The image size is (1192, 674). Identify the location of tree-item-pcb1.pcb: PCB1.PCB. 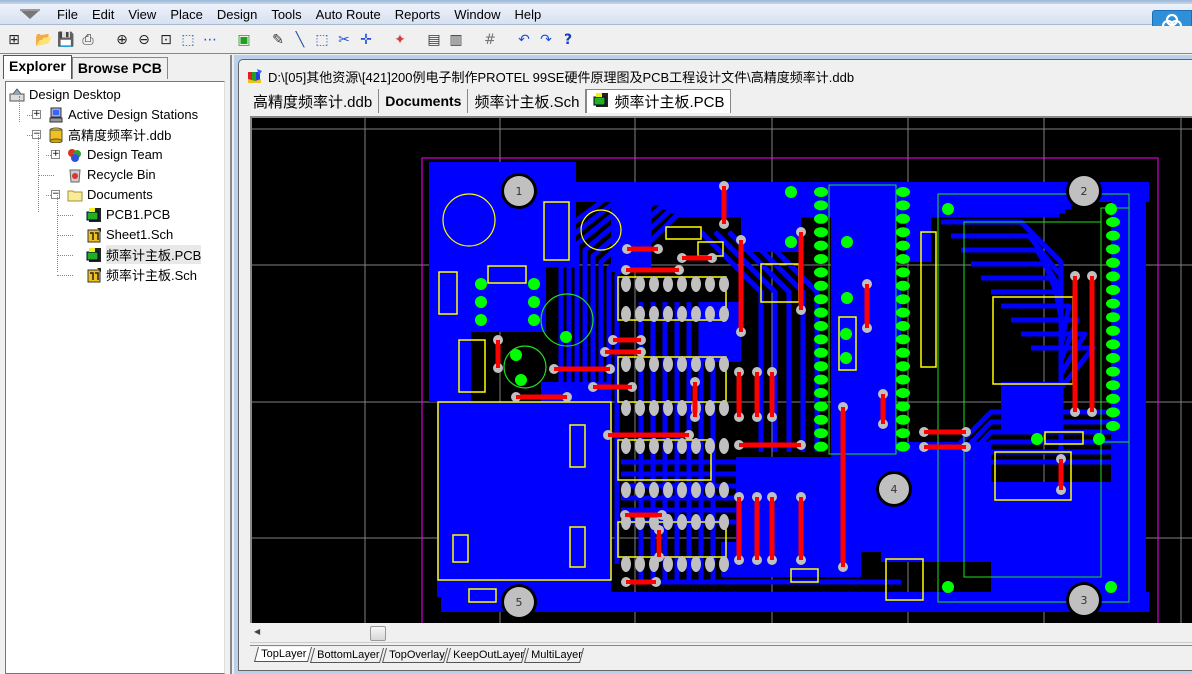
(128, 214).